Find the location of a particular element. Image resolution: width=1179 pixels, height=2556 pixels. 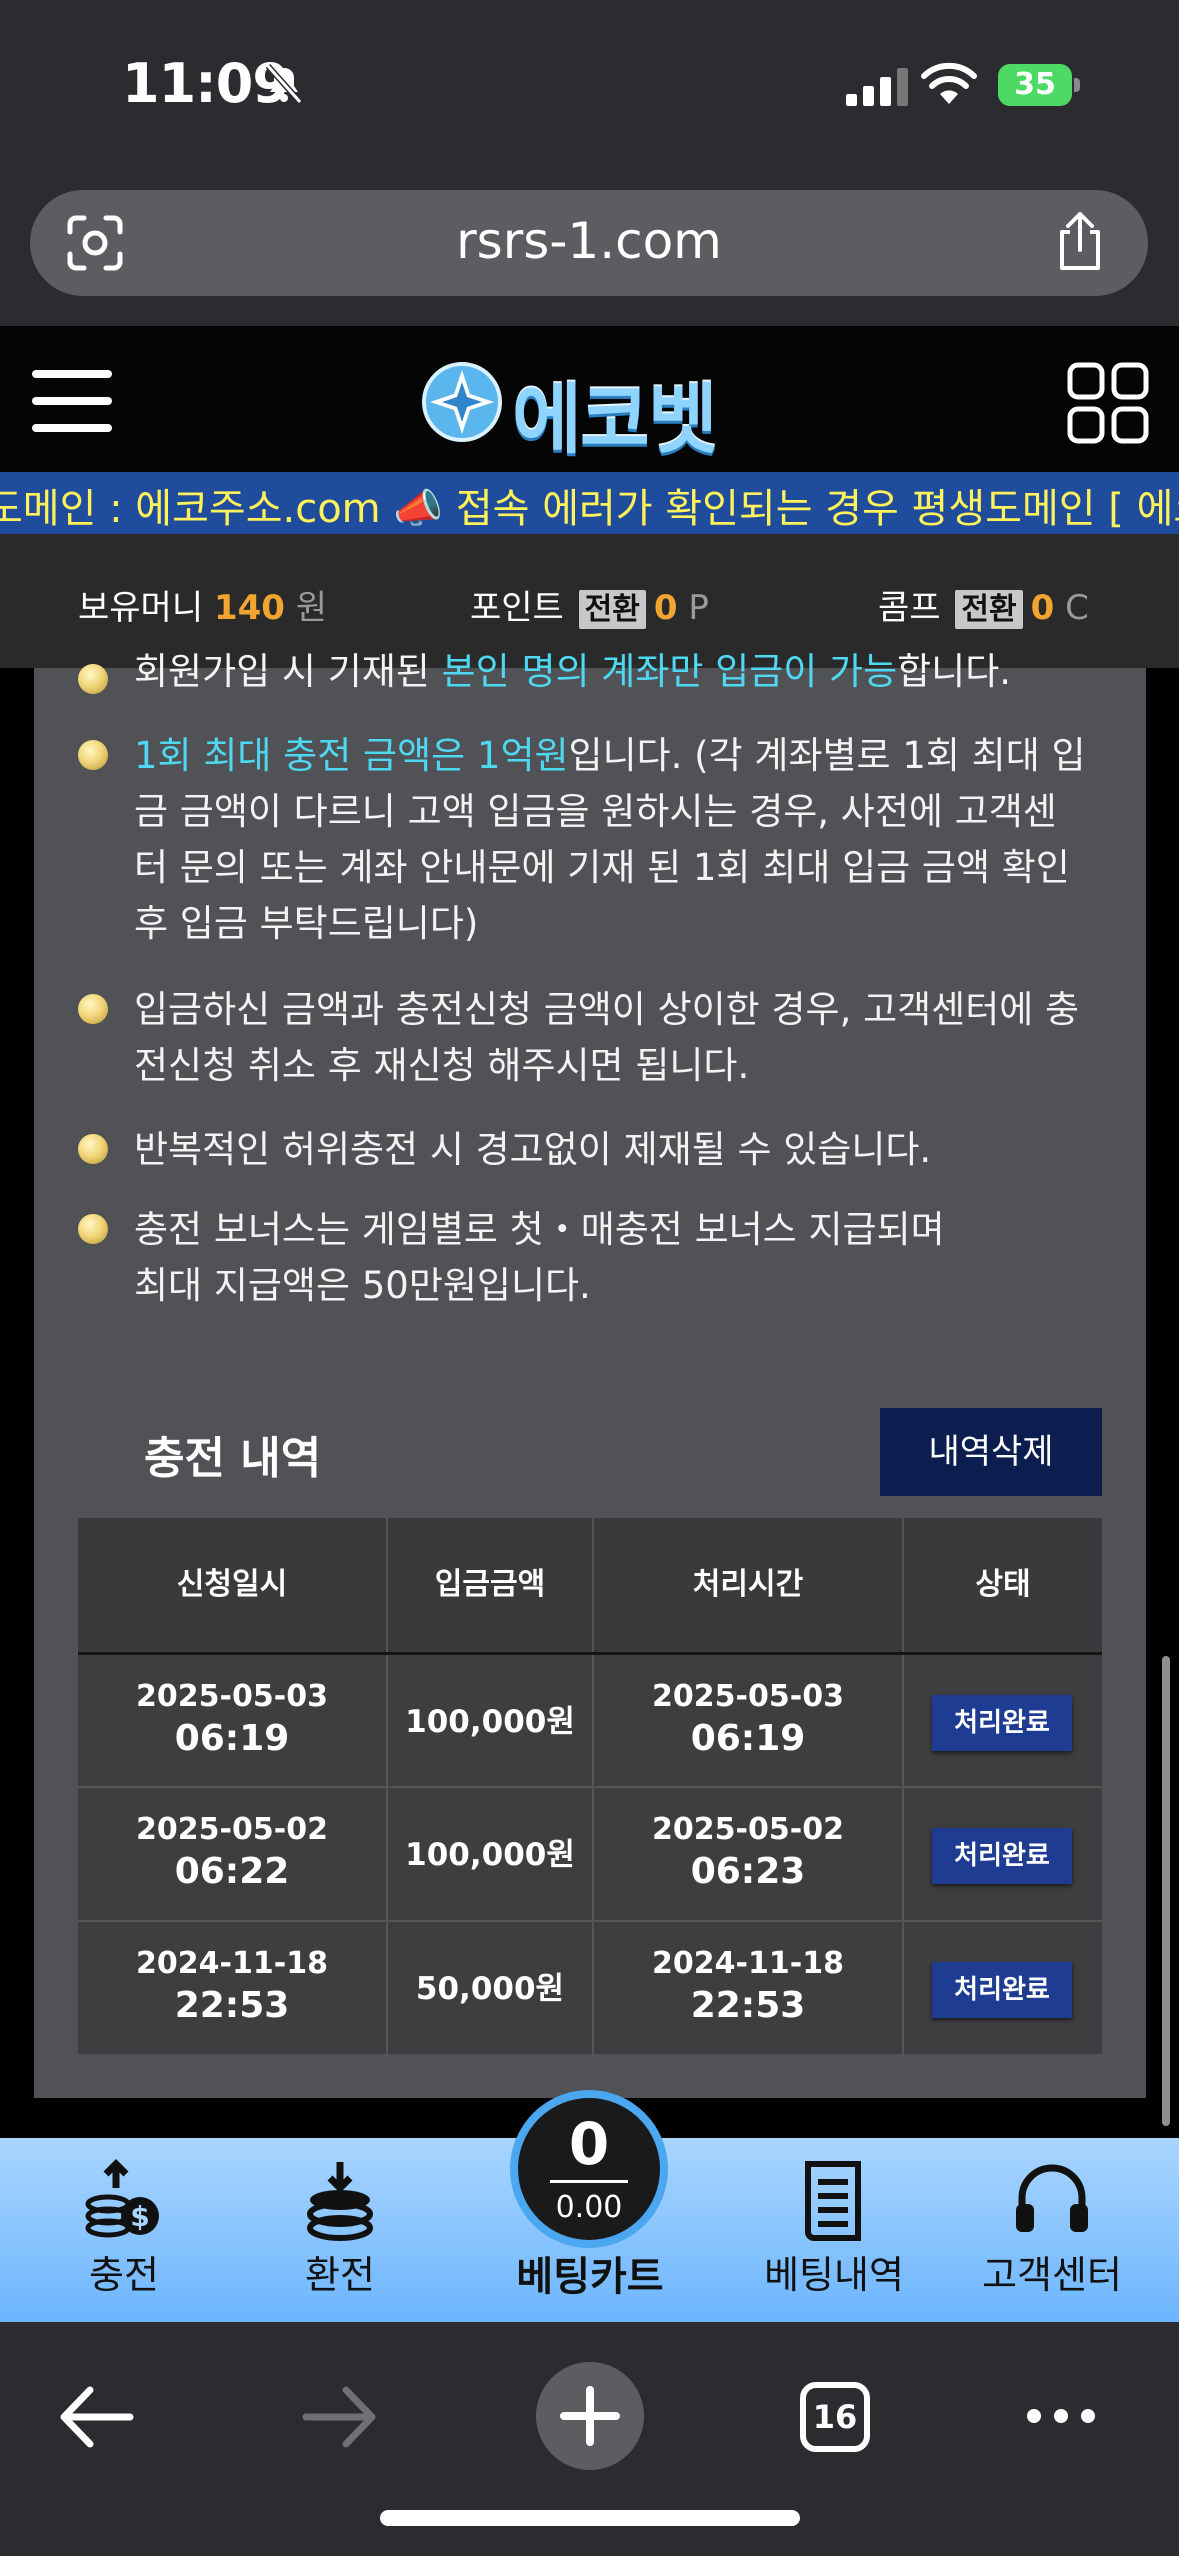

point-balance: 포인트 전환 0 P is located at coordinates (589, 604).